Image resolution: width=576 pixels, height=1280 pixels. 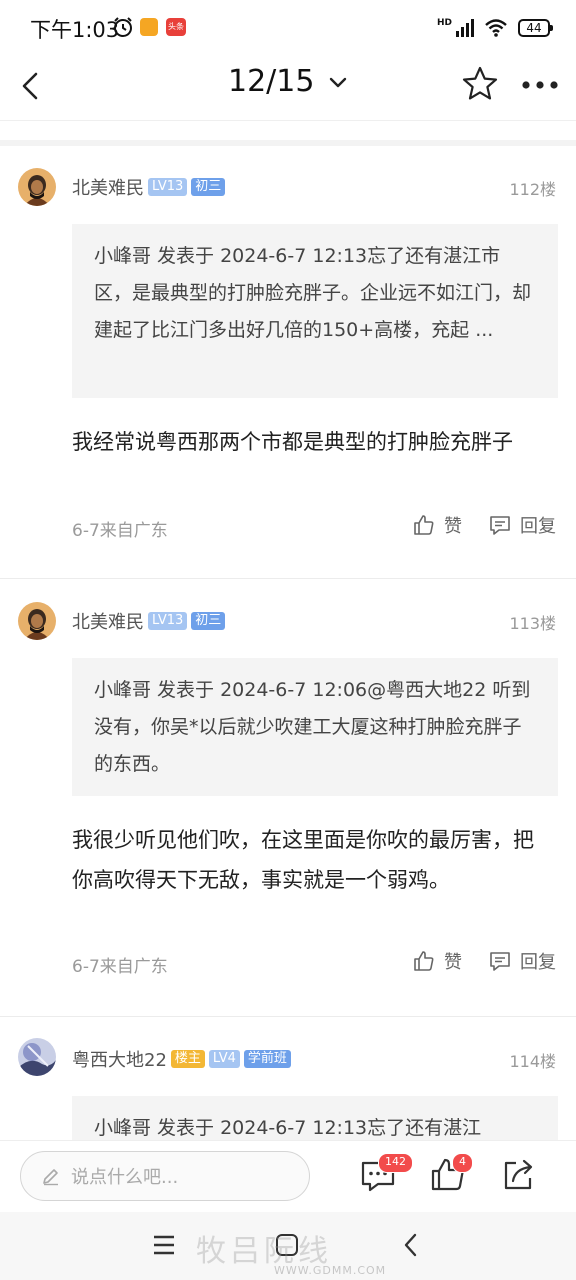 I want to click on status-right: HD 44, so click(x=494, y=28).